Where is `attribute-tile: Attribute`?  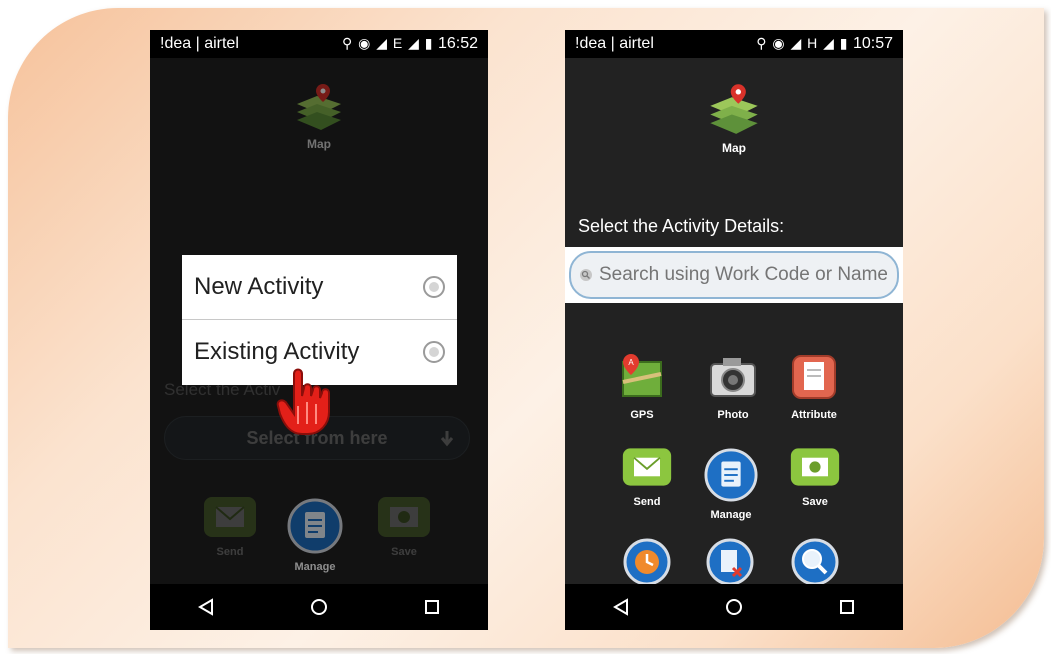
attribute-tile: Attribute is located at coordinates (814, 386).